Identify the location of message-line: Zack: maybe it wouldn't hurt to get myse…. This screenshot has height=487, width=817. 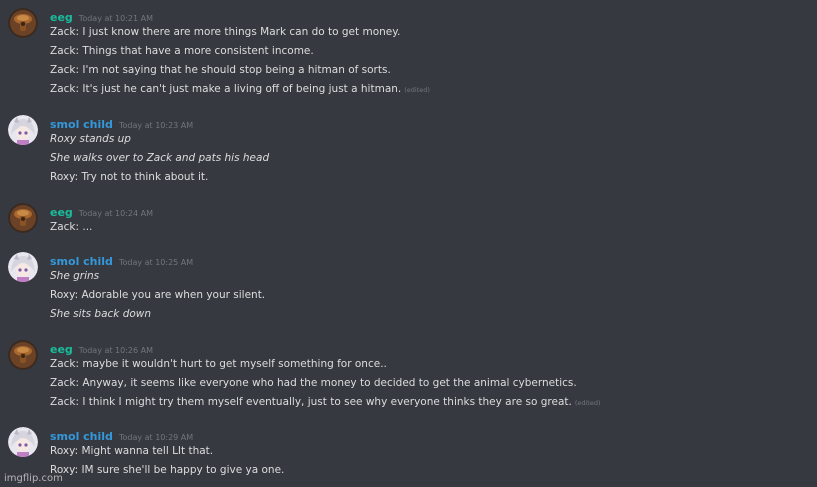
(218, 364).